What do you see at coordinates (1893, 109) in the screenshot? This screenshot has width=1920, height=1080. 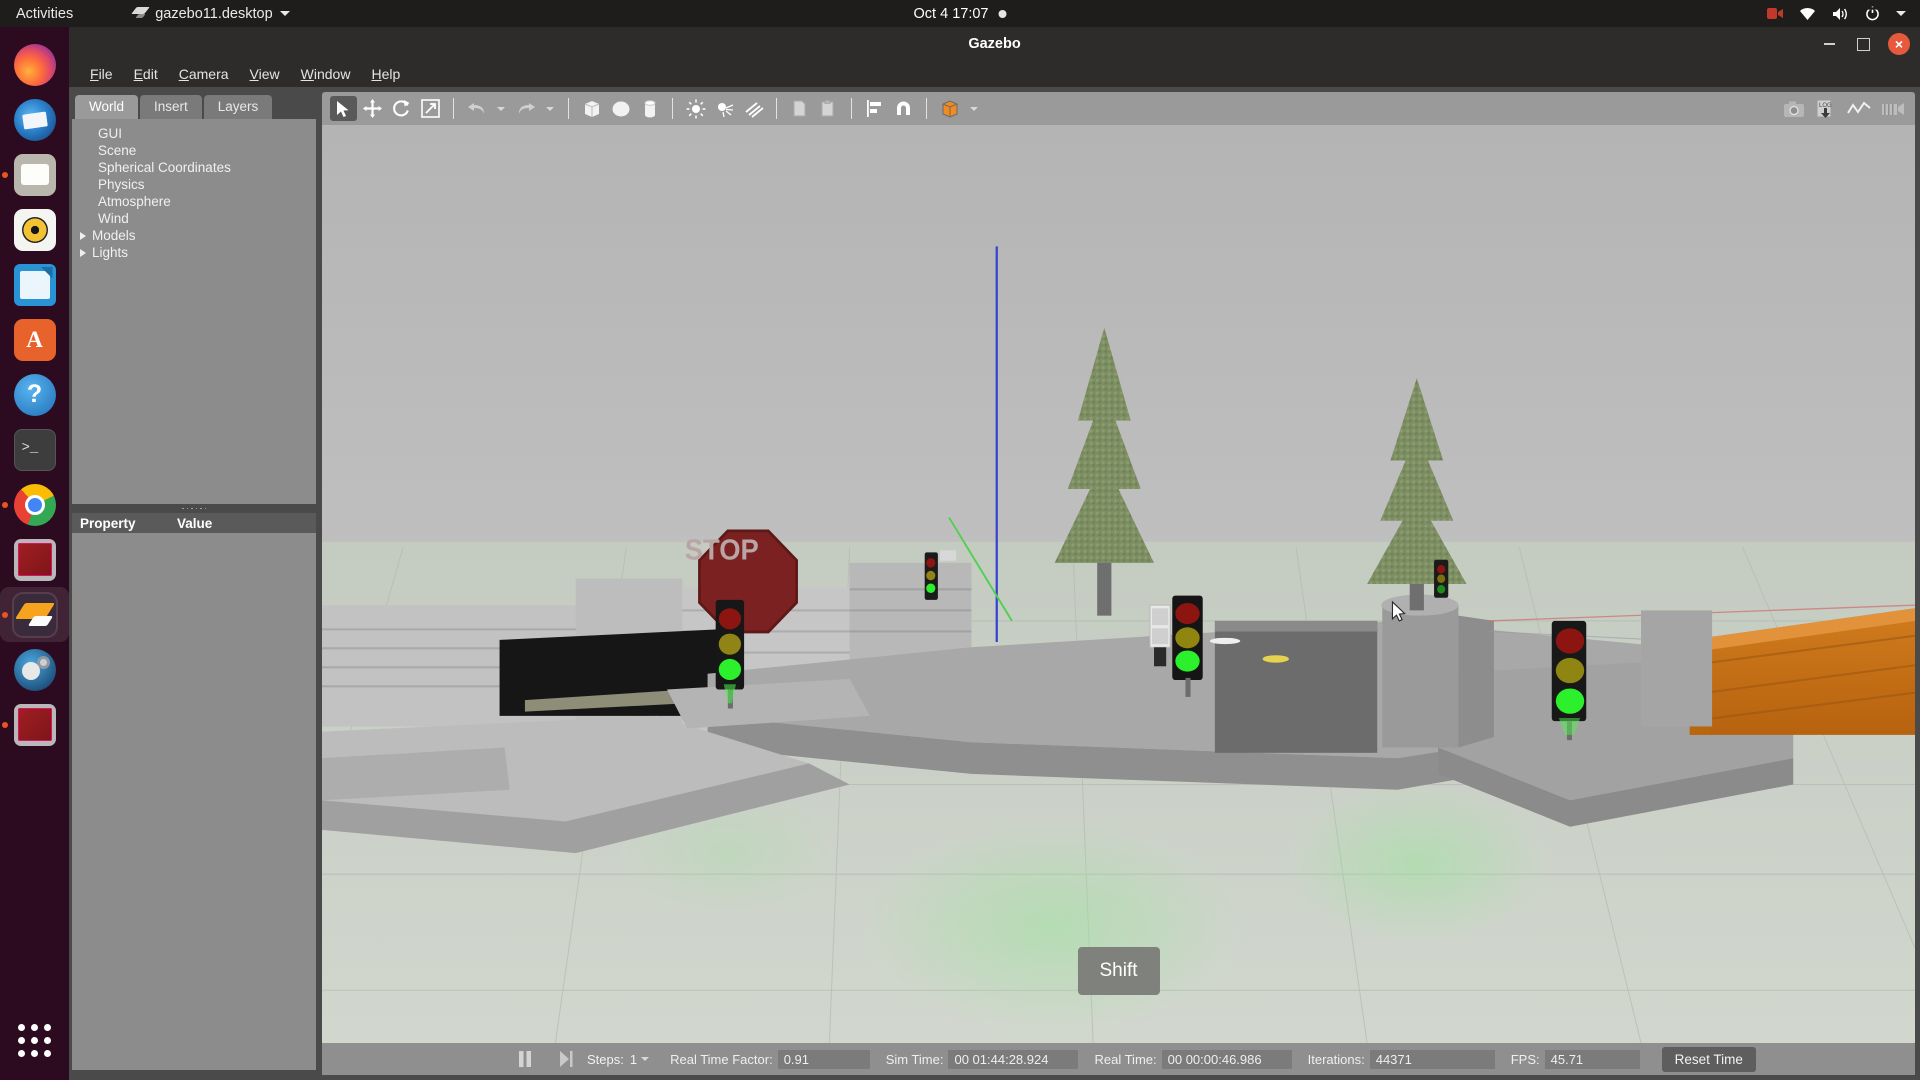 I see `video-record-tool` at bounding box center [1893, 109].